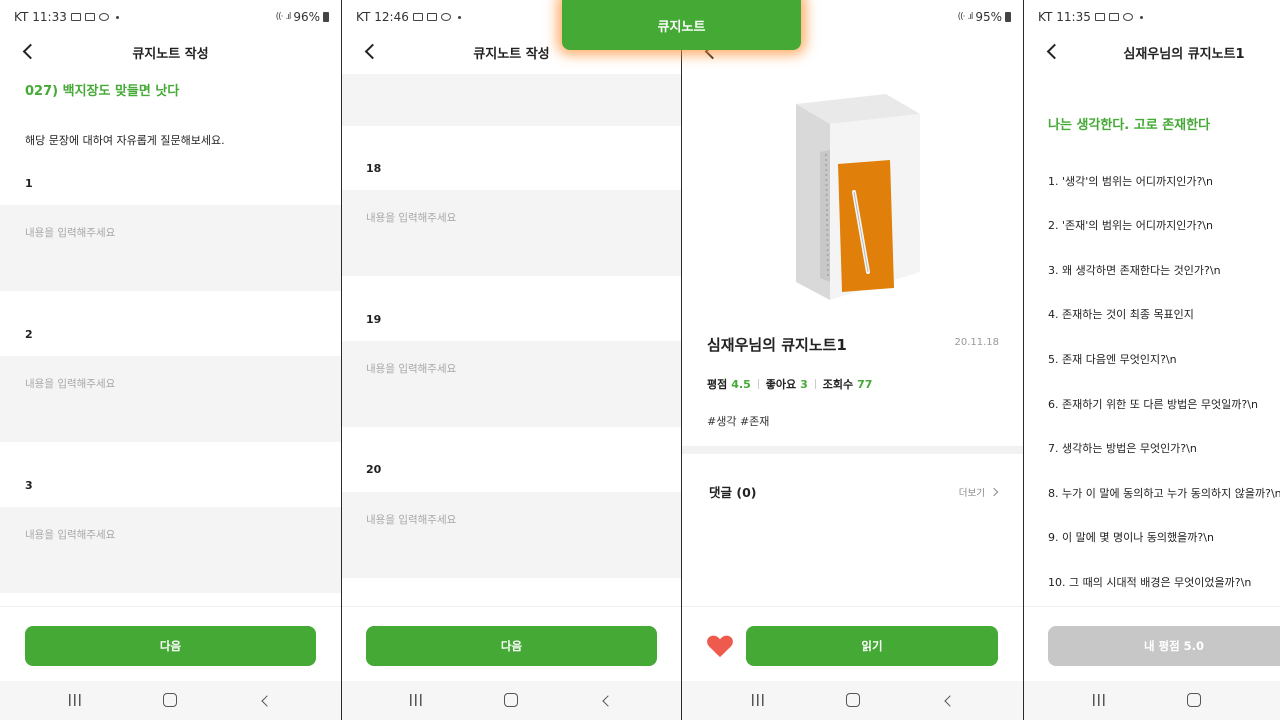 The image size is (1280, 720). Describe the element at coordinates (681, 25) in the screenshot. I see `toast-banner: 큐지노트` at that location.